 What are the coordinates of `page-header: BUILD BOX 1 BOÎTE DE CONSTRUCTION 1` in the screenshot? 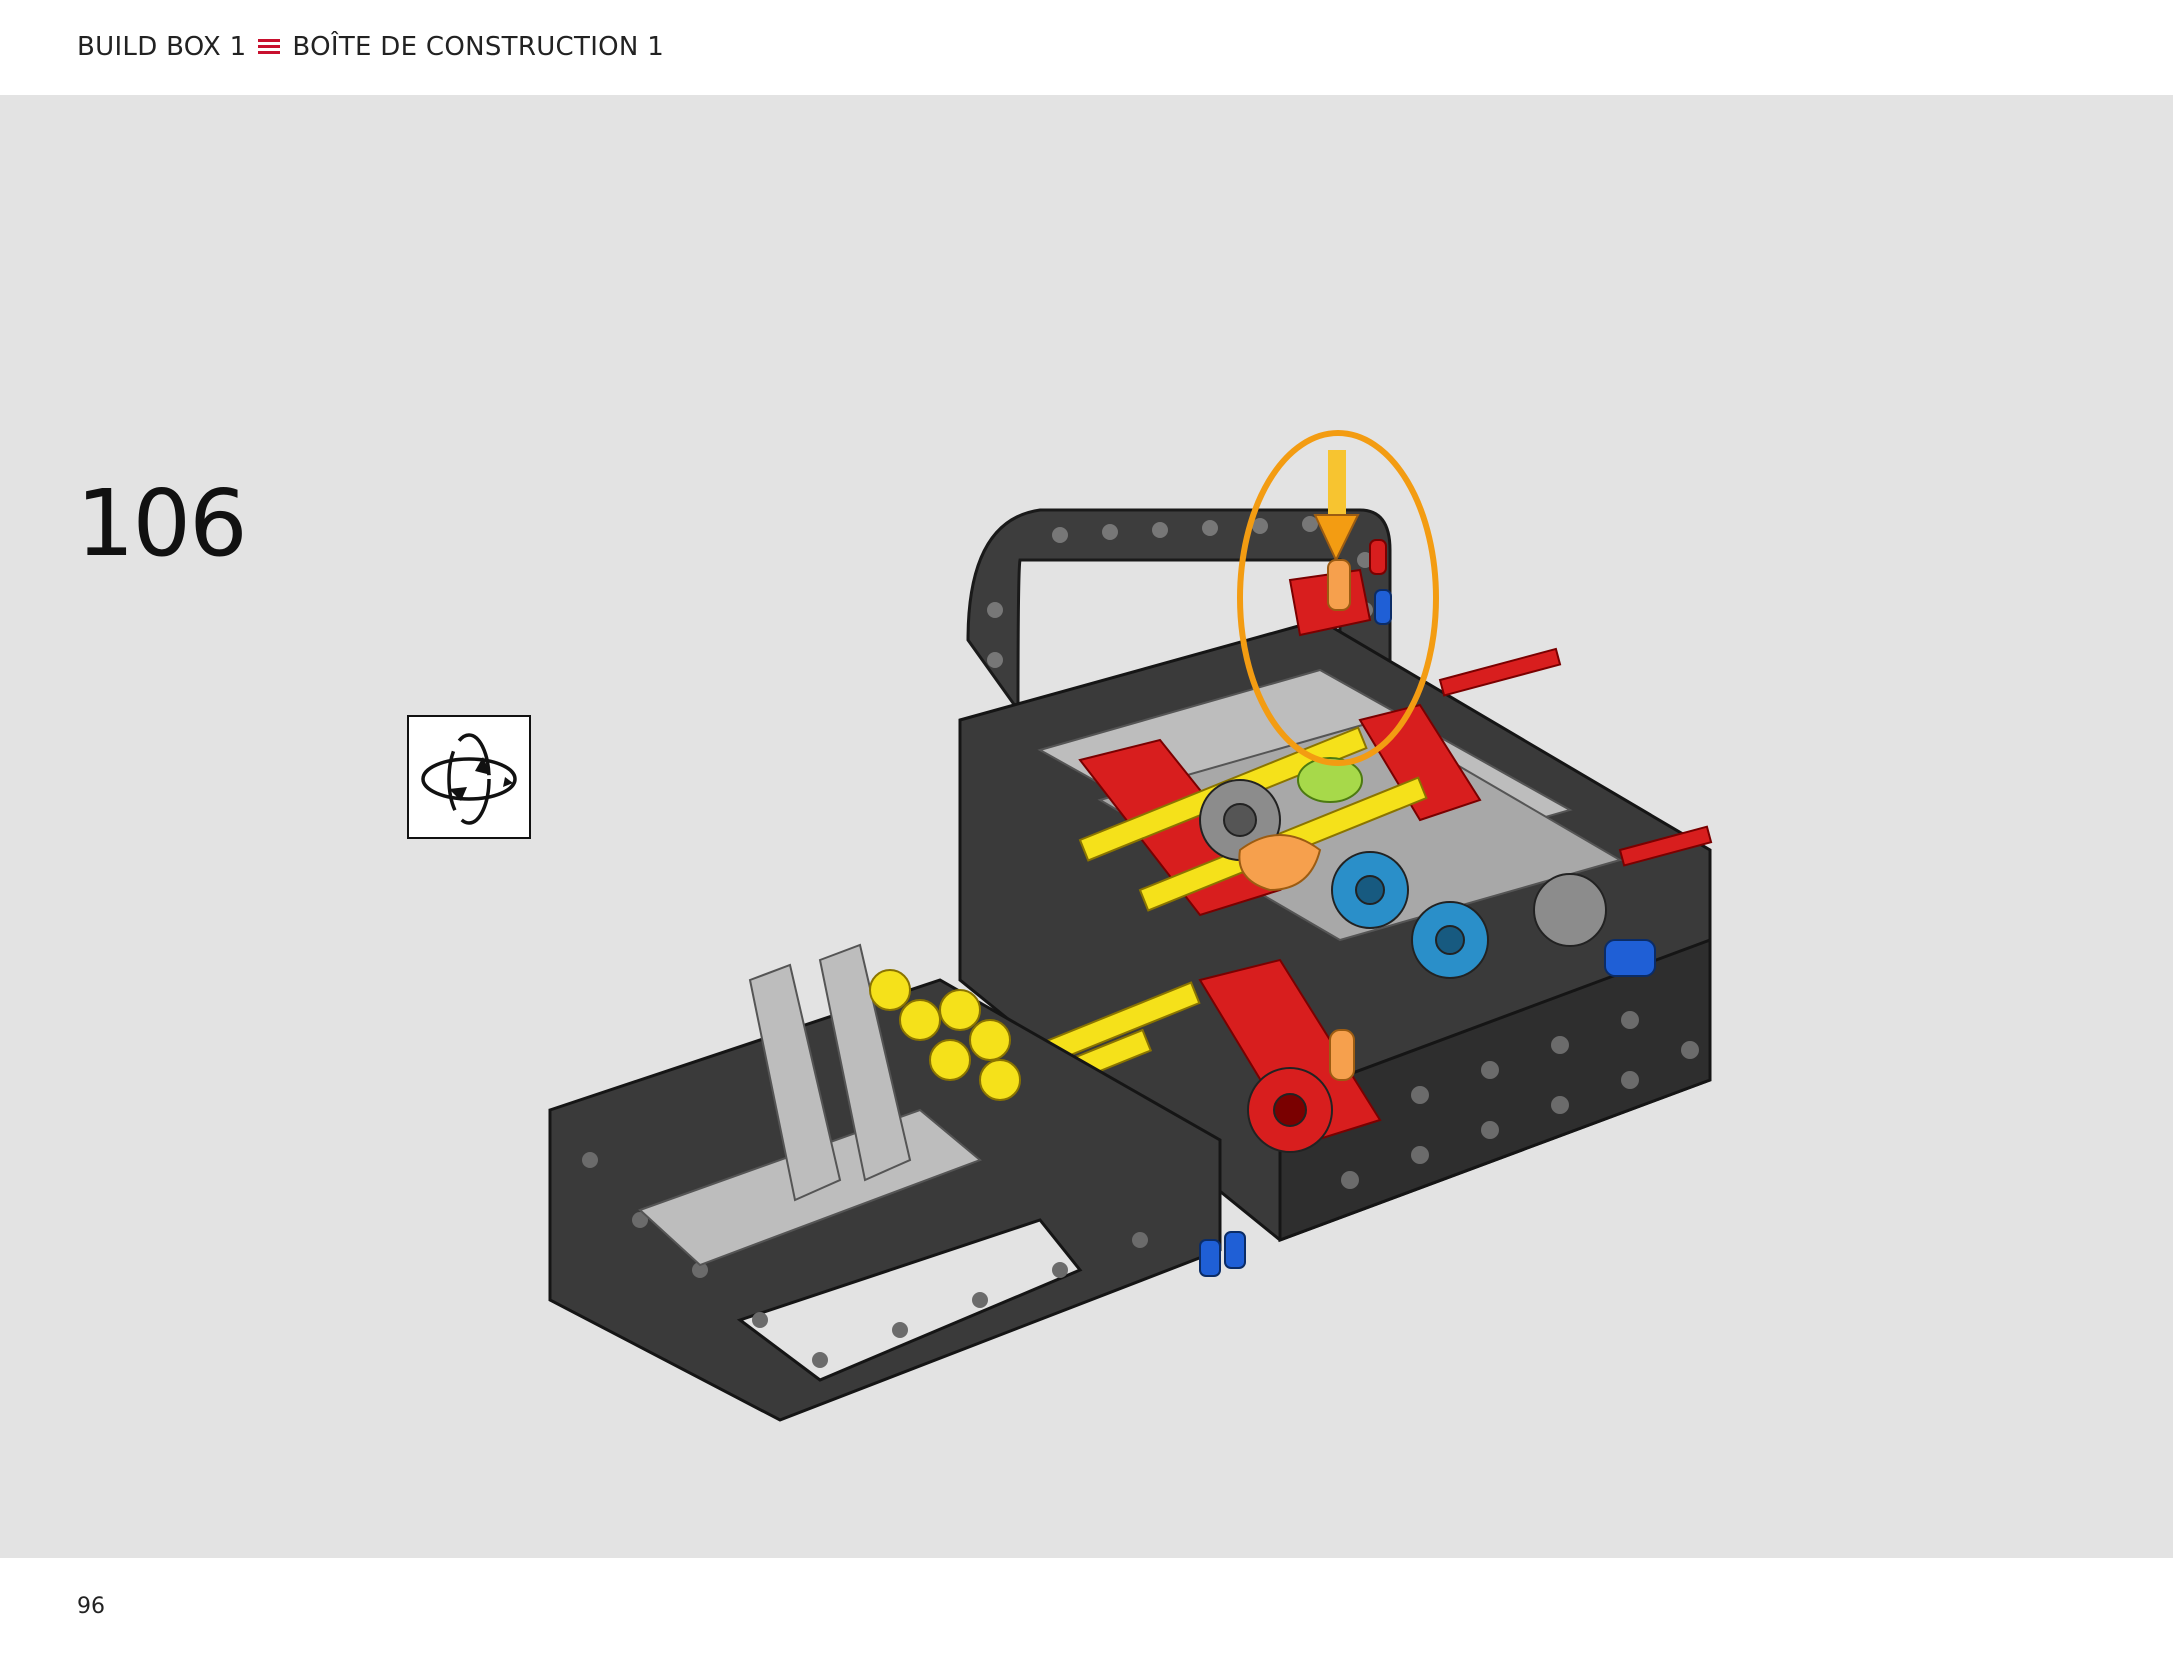 It's located at (1086, 47).